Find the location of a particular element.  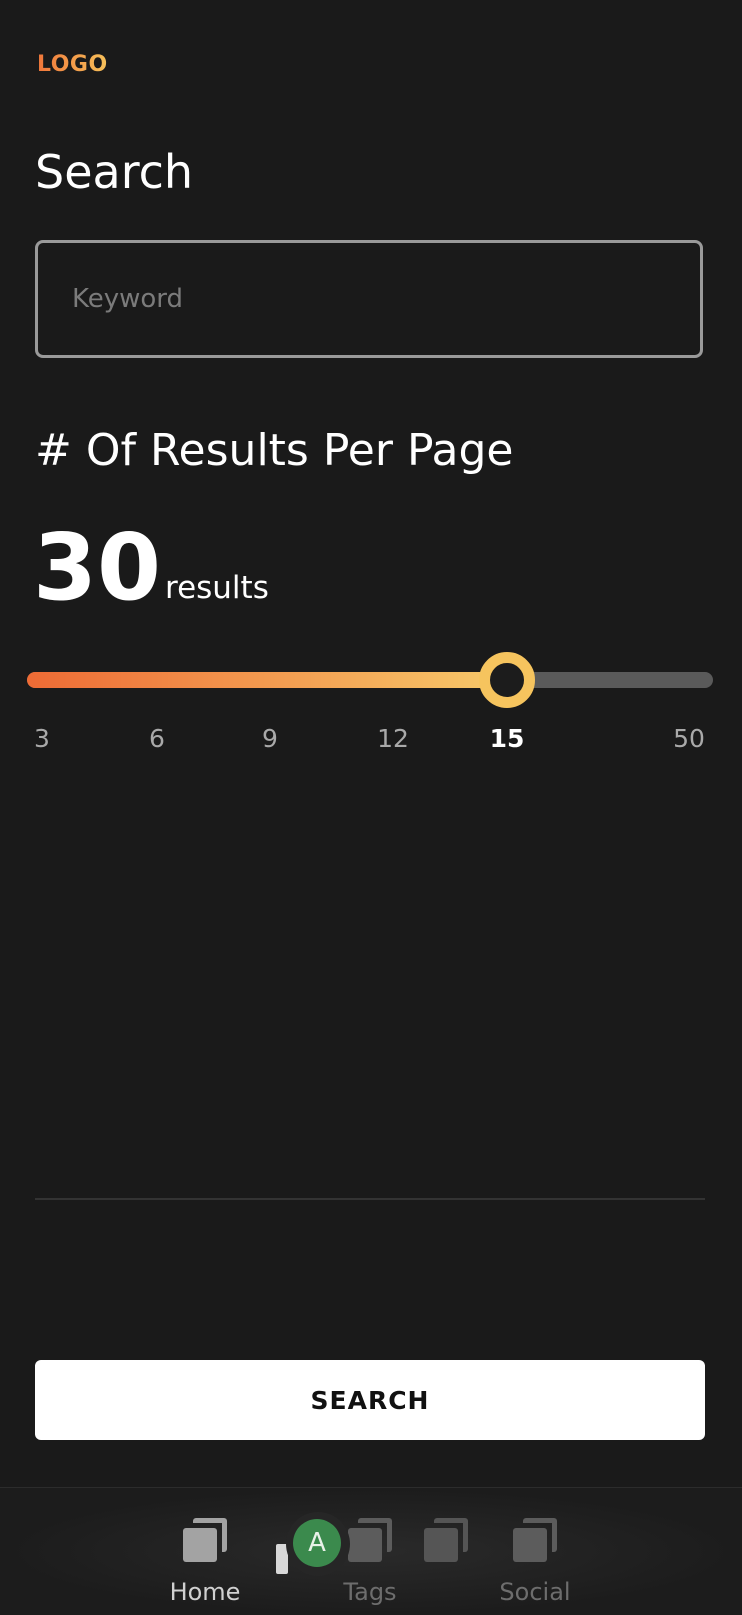

nav-label-home: Home is located at coordinates (205, 1592).